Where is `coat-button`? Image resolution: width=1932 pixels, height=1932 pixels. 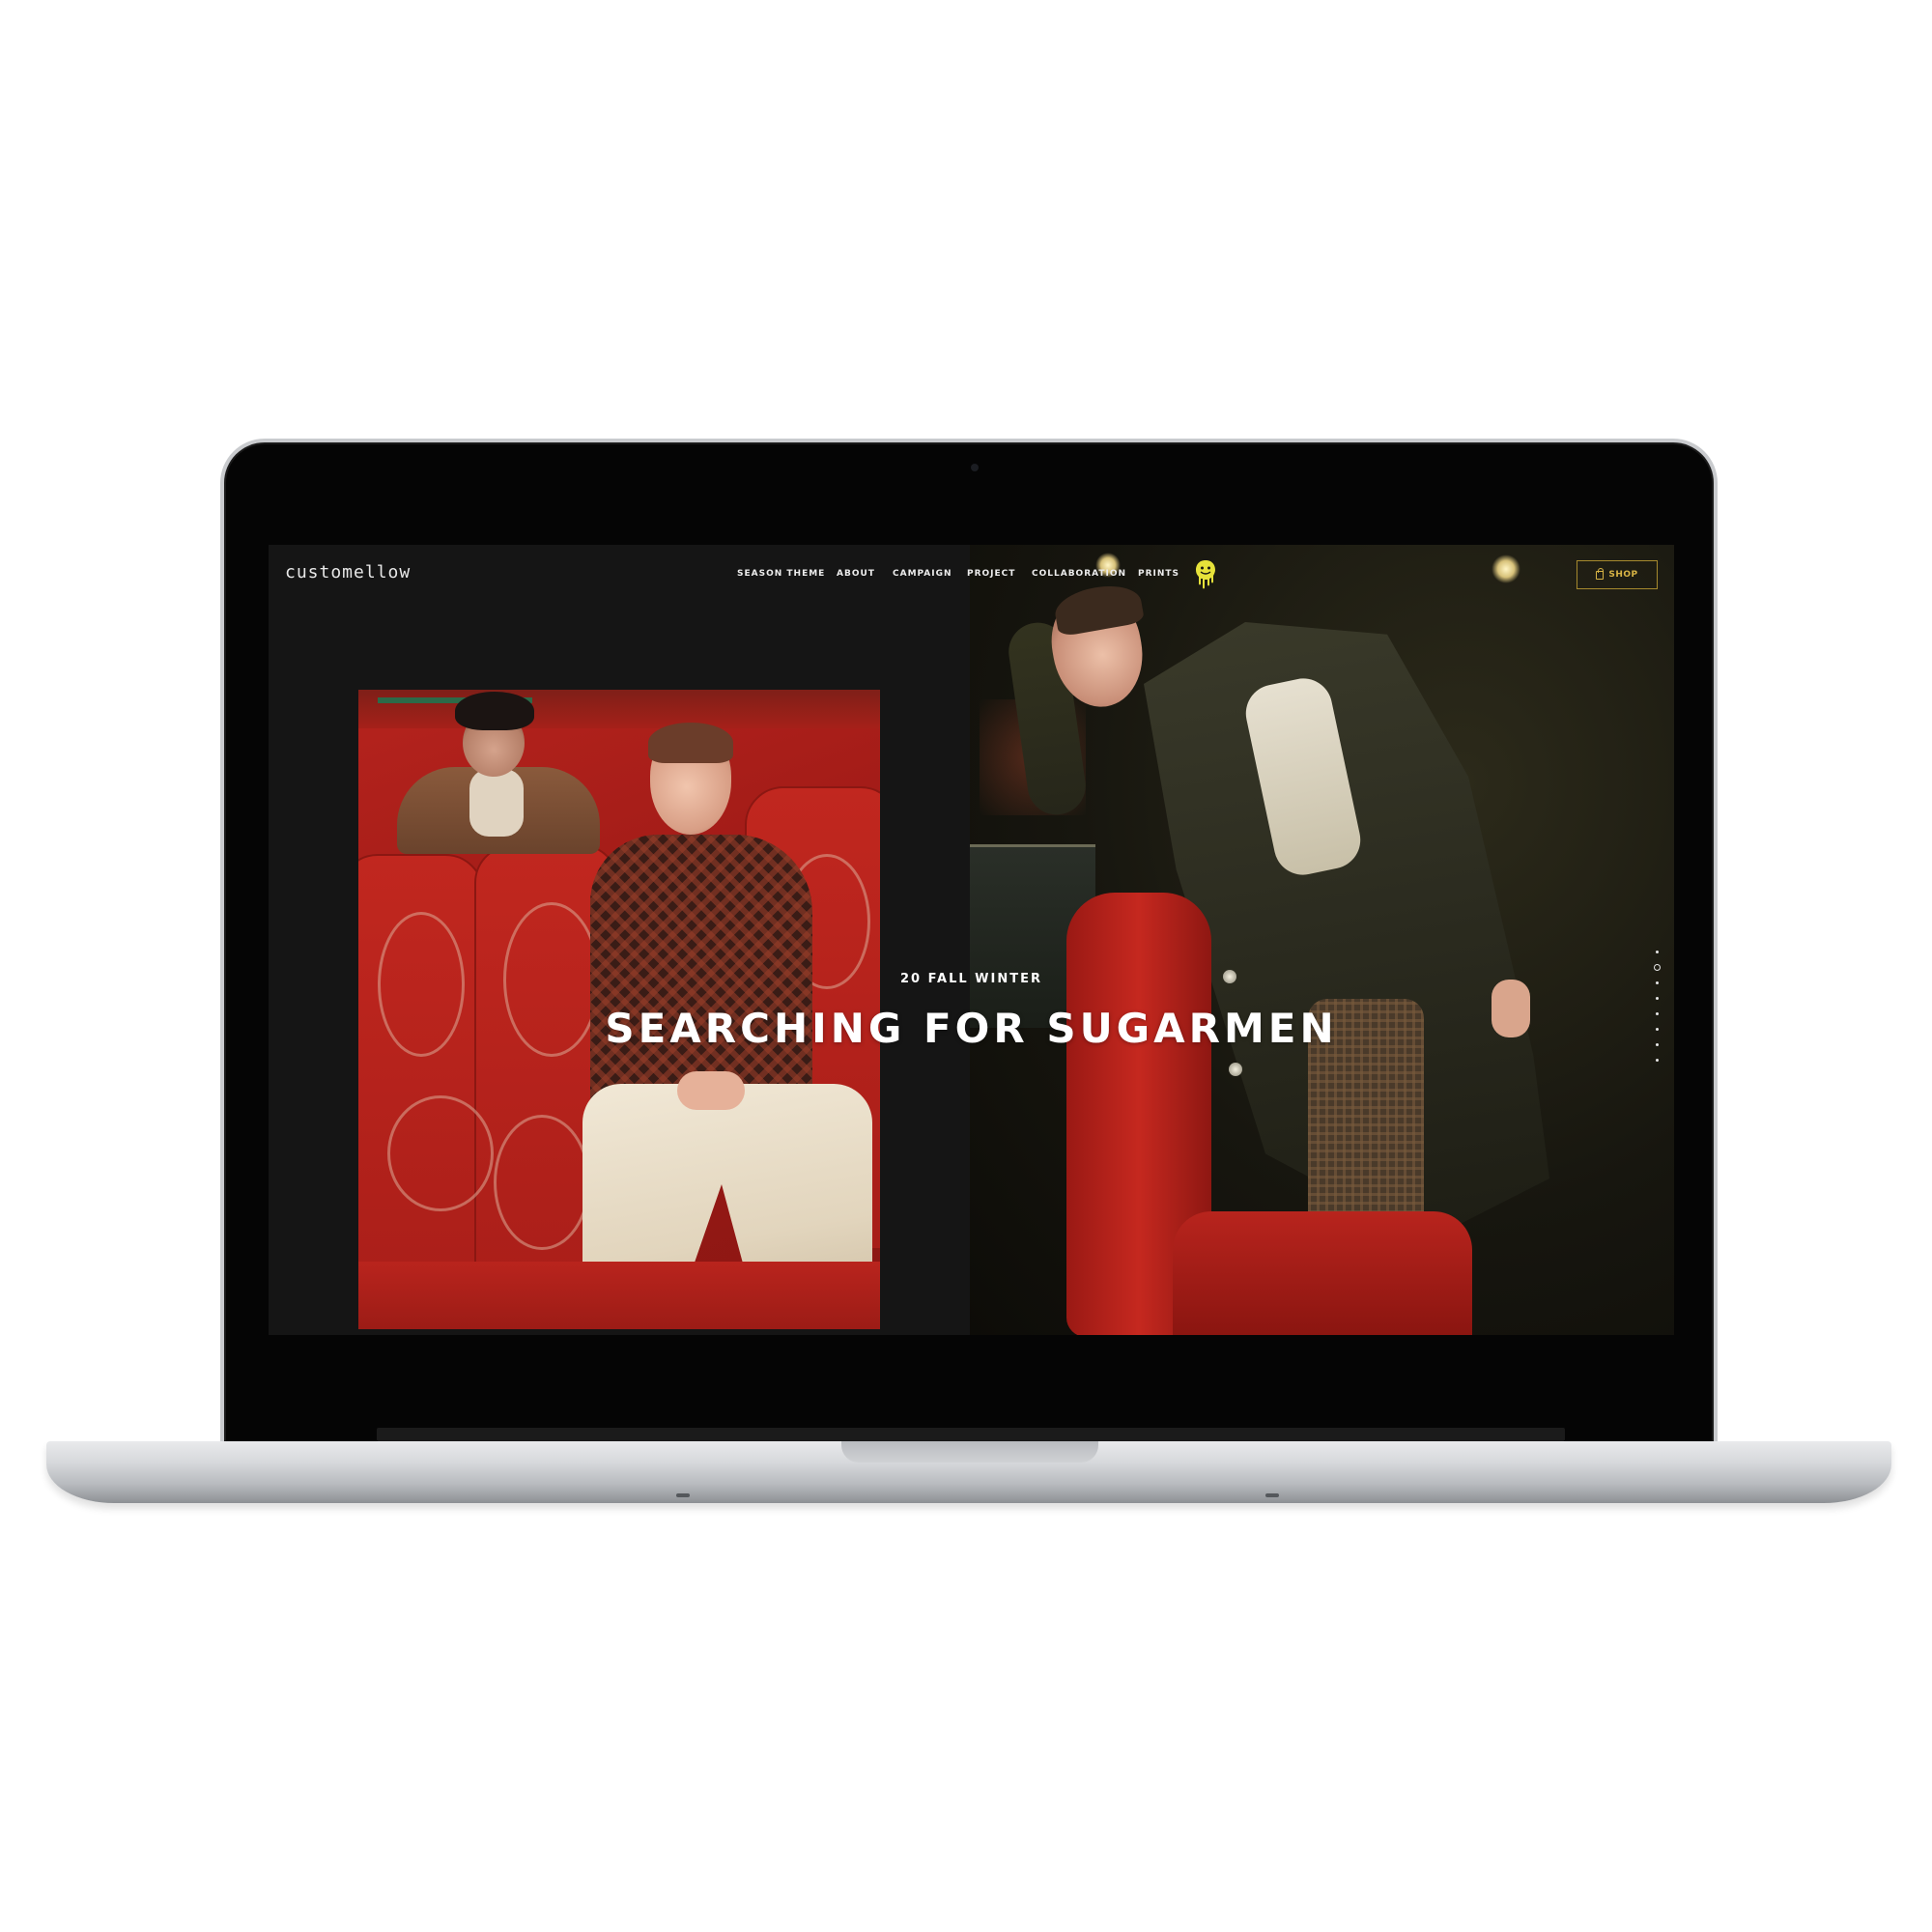 coat-button is located at coordinates (1235, 1069).